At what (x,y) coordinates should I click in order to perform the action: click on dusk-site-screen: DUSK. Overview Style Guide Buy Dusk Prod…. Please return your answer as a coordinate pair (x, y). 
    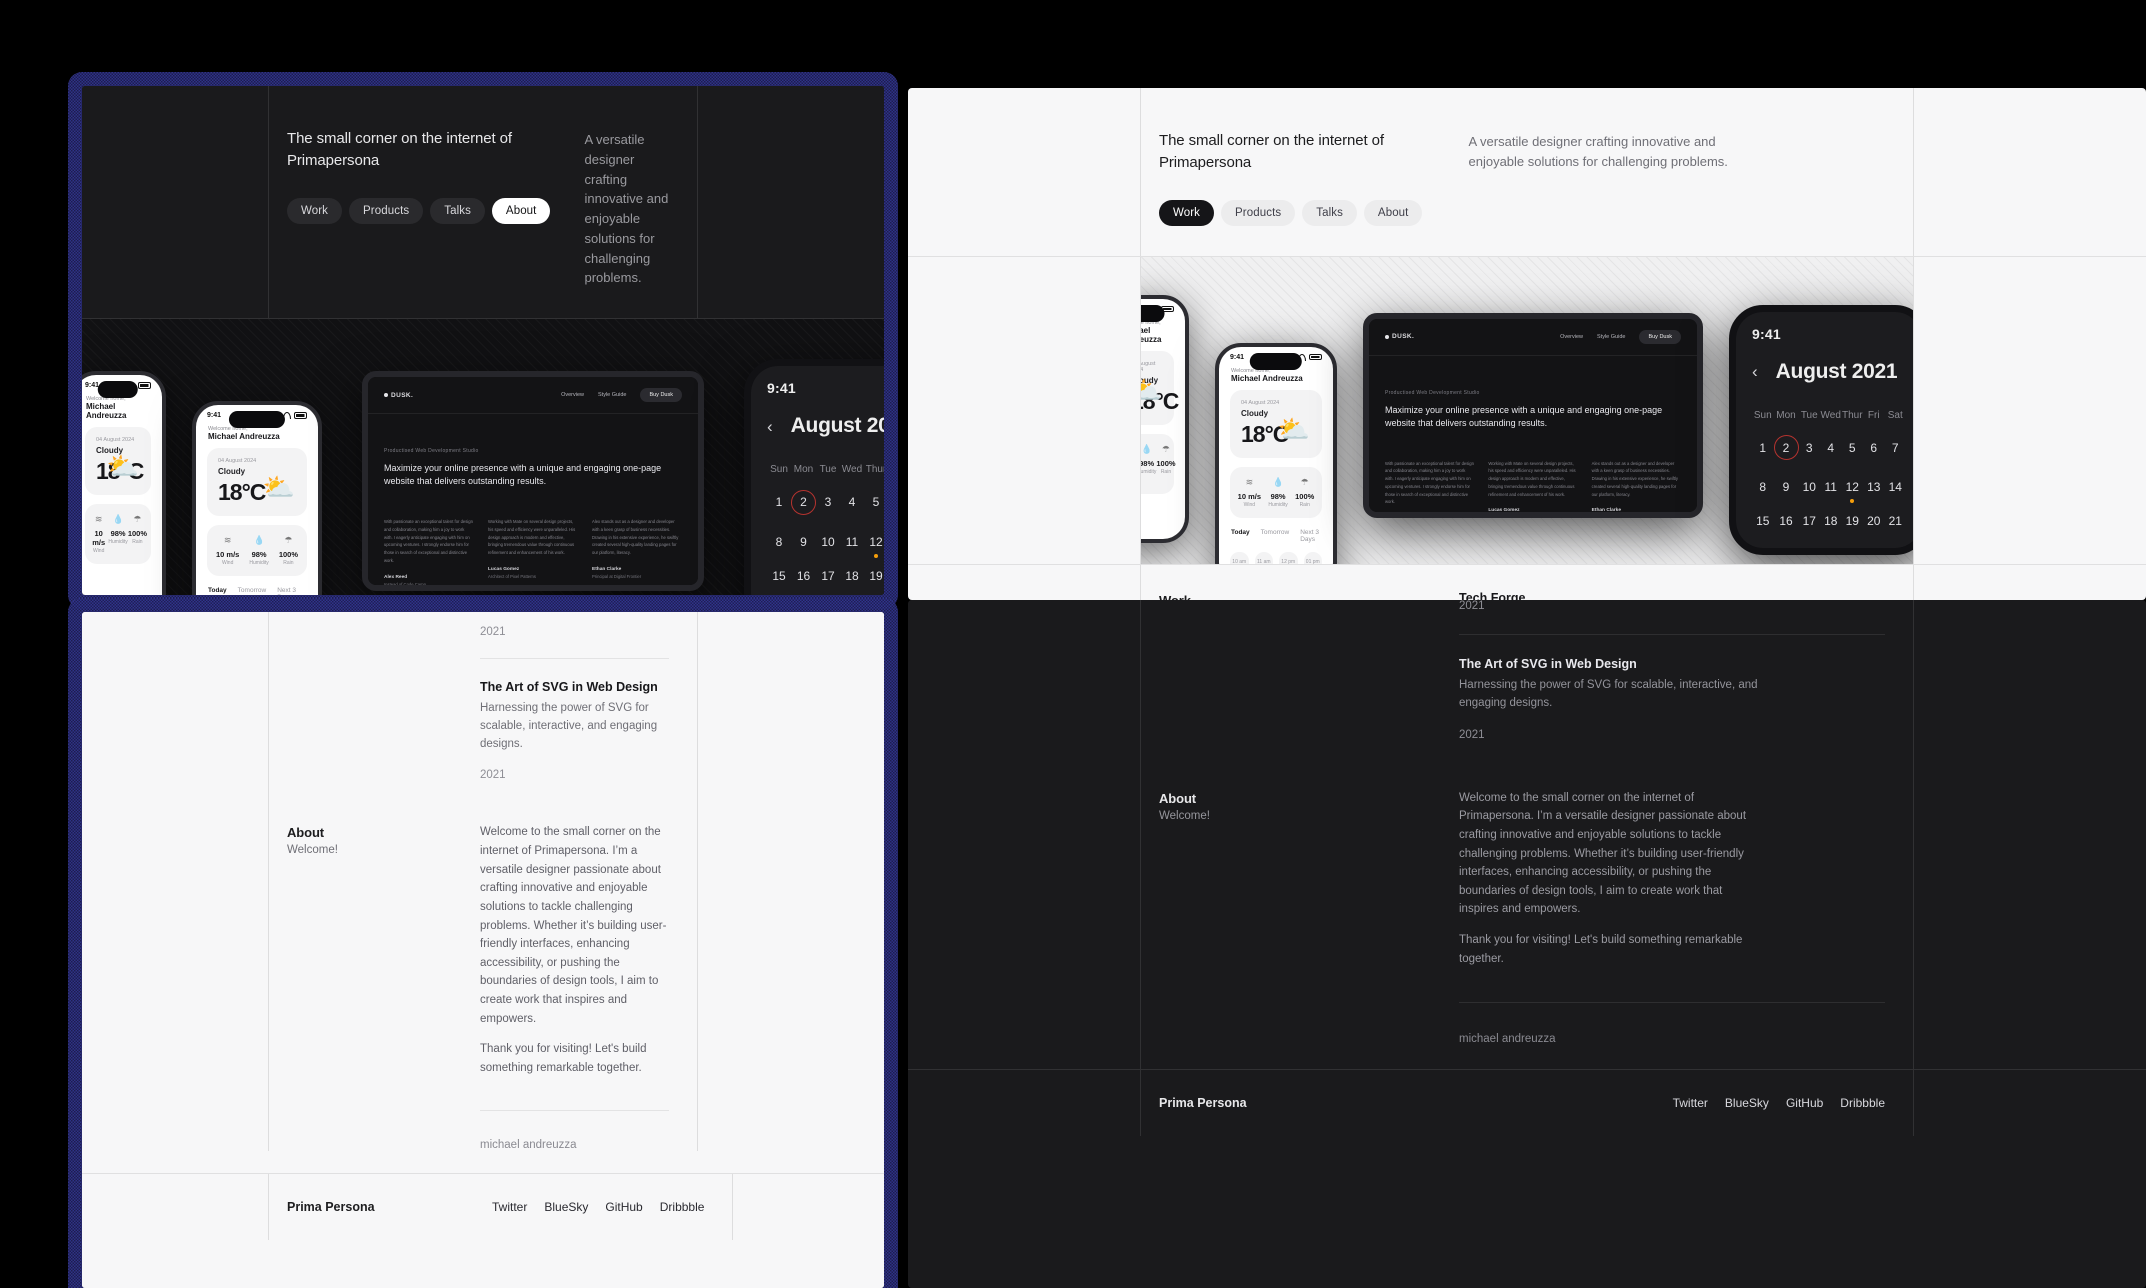
    Looking at the image, I should click on (1533, 415).